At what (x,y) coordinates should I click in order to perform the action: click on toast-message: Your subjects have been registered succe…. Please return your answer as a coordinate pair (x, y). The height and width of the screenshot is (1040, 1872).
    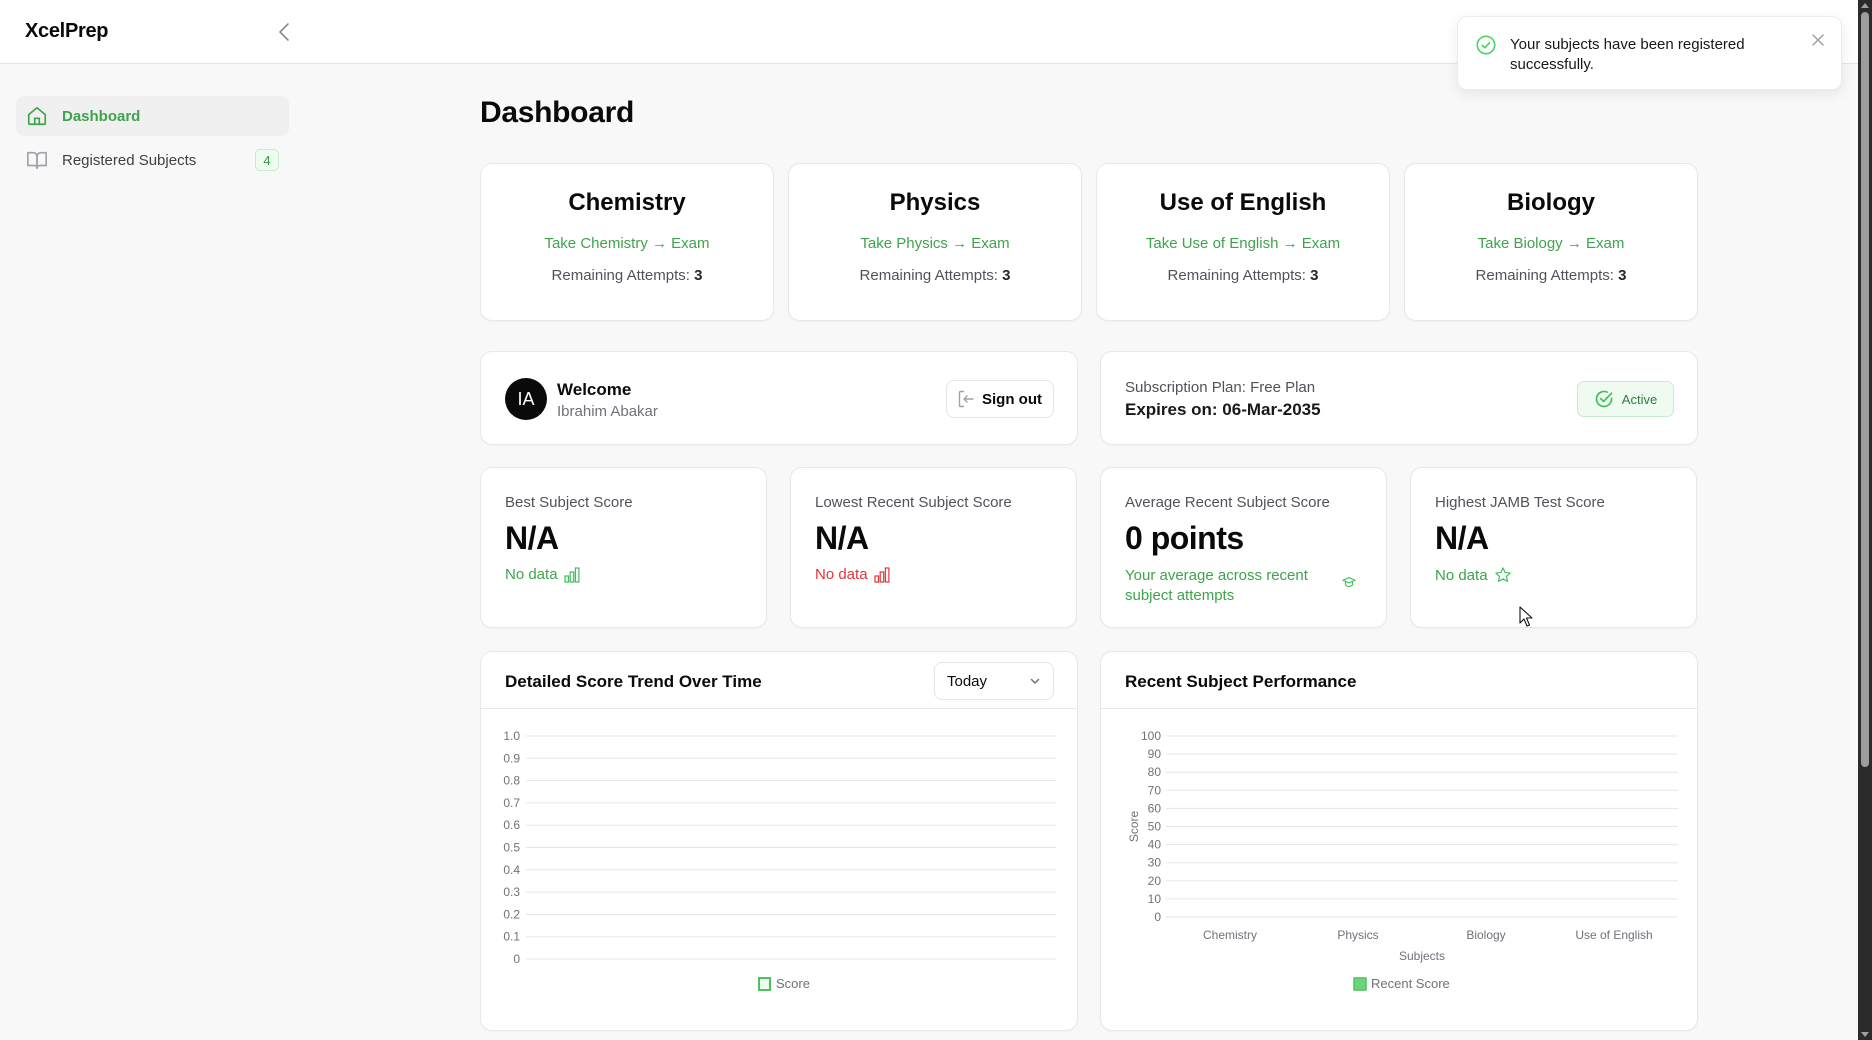
    Looking at the image, I should click on (1627, 54).